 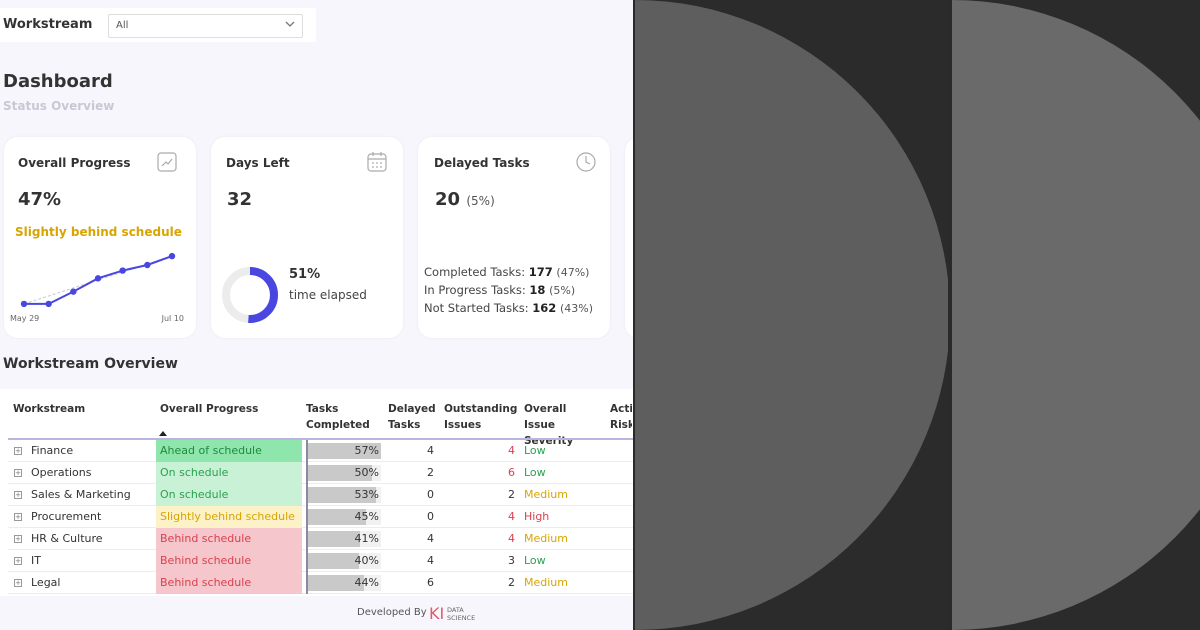 I want to click on table-row: + HR & Culture Behind schedule 41% 4 4 Medium, so click(x=320, y=539).